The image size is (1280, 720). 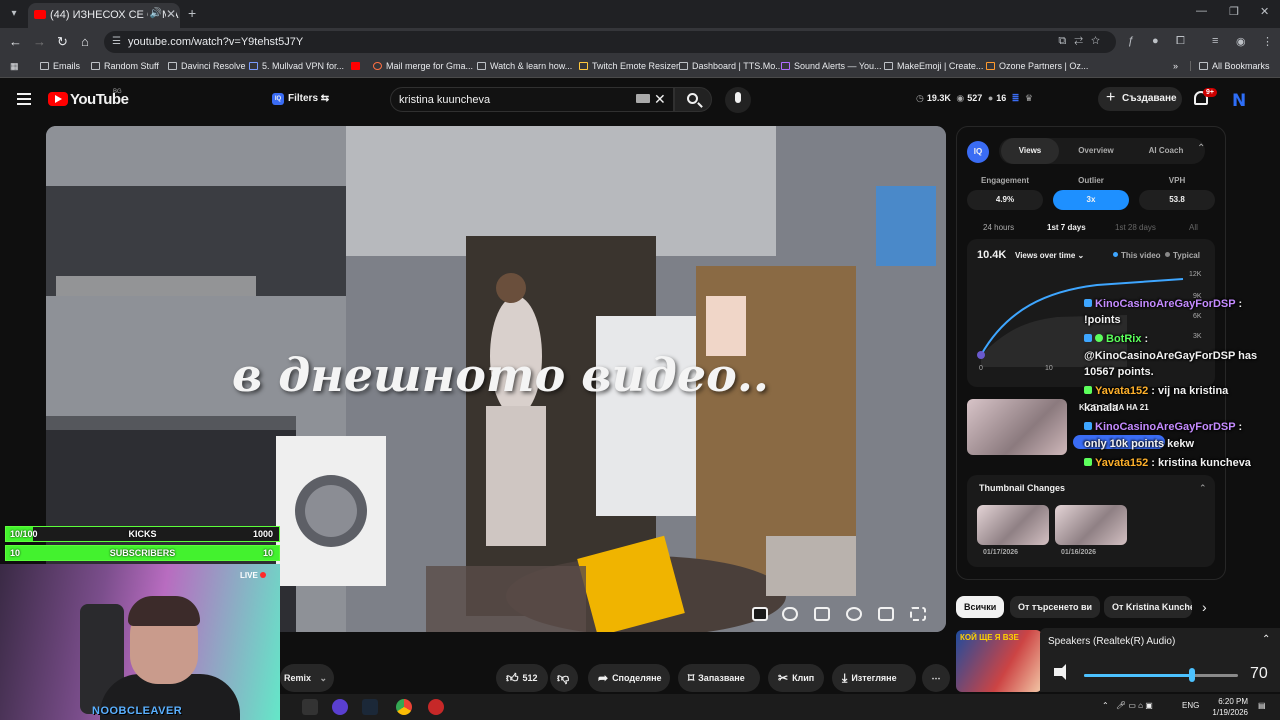 I want to click on download-button: ⤓ Изтегляне, so click(x=874, y=678).